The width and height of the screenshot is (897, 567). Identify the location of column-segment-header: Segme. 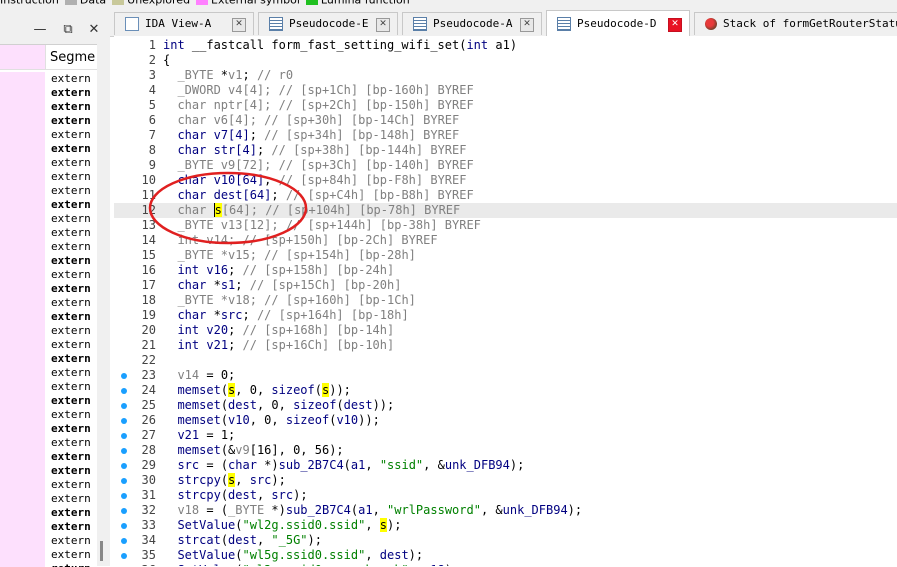
(72, 57).